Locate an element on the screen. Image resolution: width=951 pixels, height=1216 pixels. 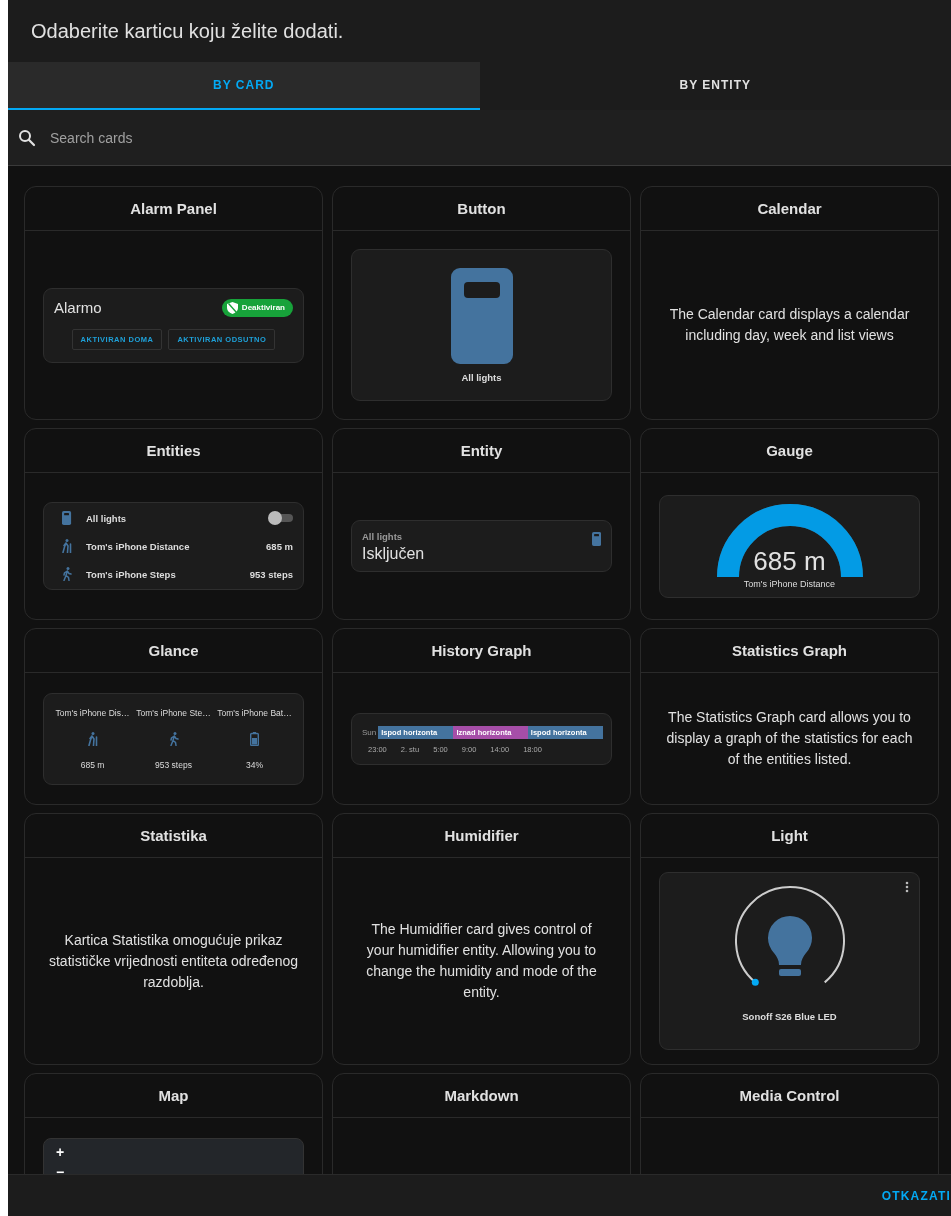
dialog-title: Odaberite karticu koju želite dodati. is located at coordinates (187, 31).